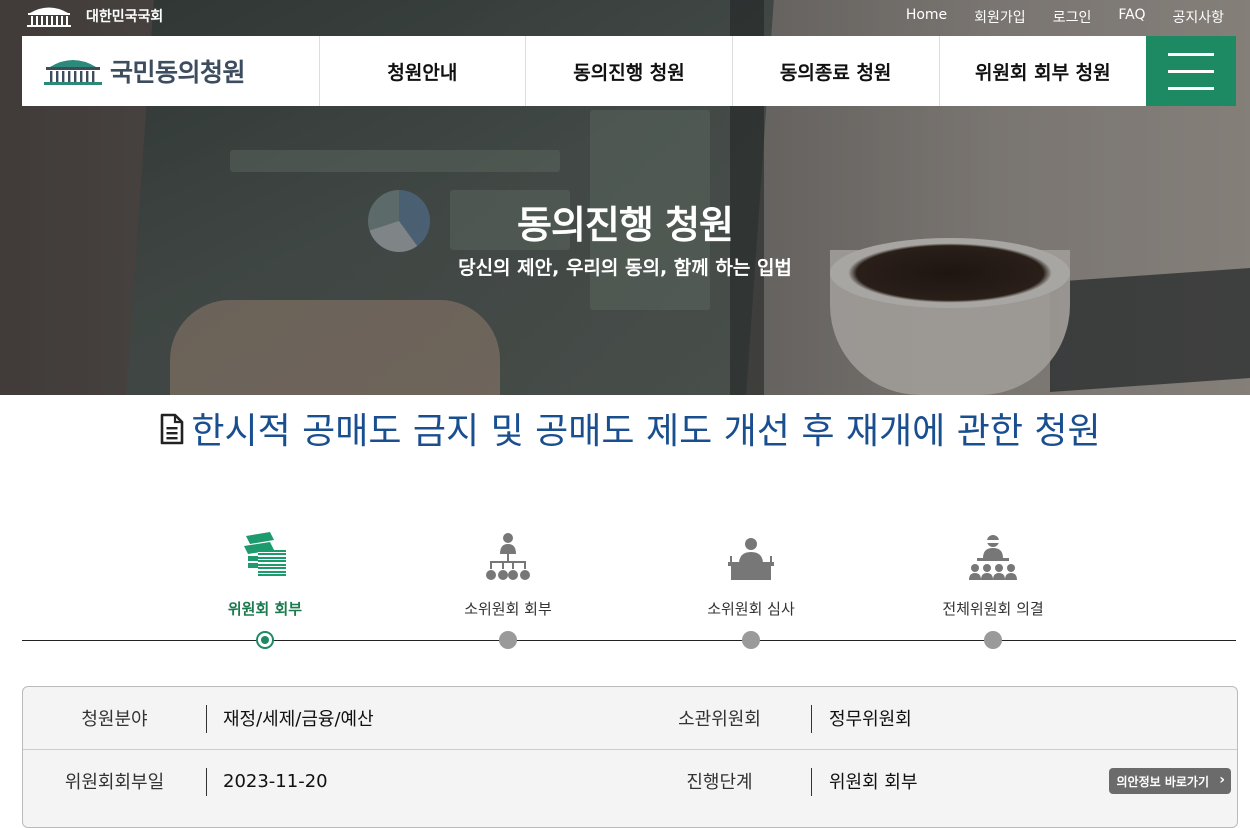 The width and height of the screenshot is (1250, 828). I want to click on hero-title: 동의진행 청원, so click(625, 225).